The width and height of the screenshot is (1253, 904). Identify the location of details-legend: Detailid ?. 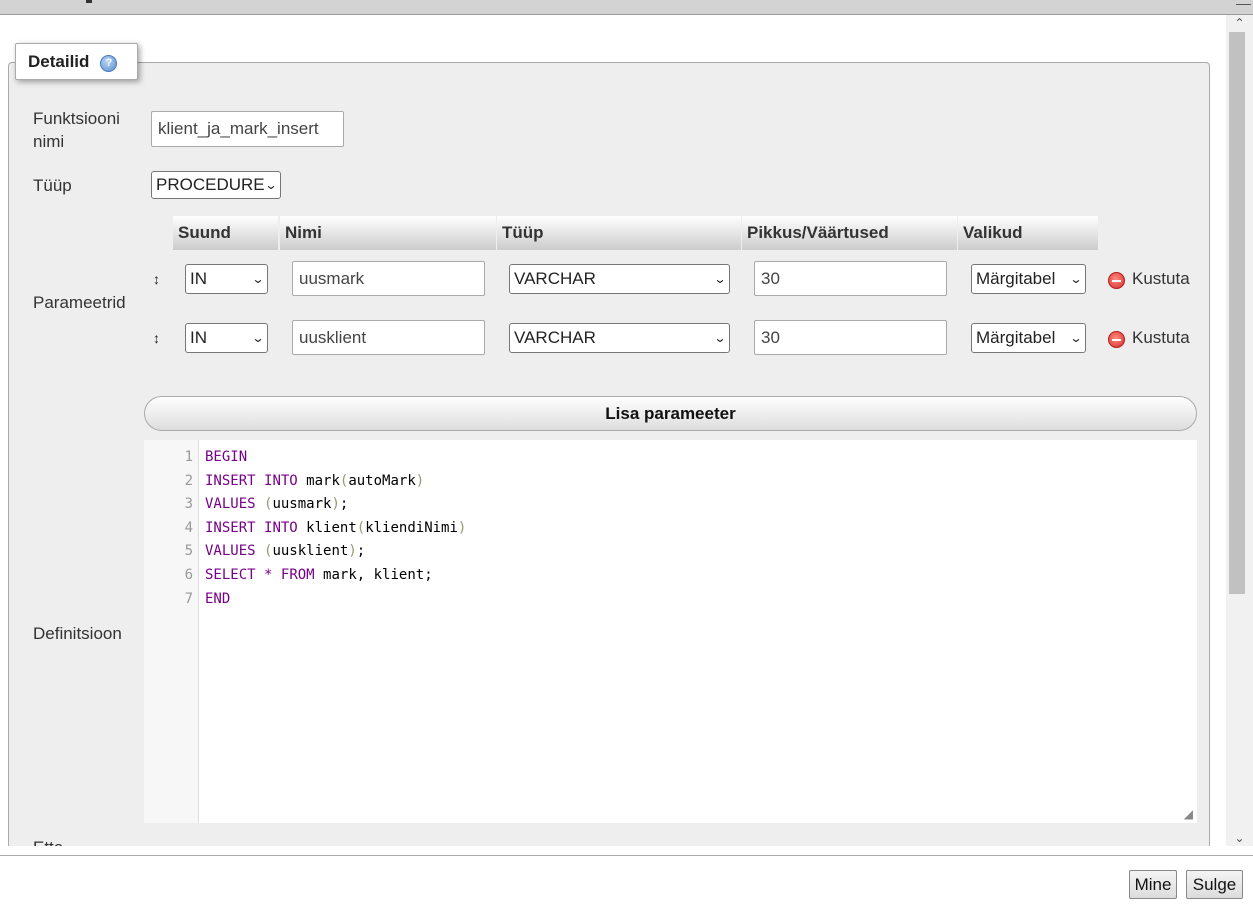
(76, 61).